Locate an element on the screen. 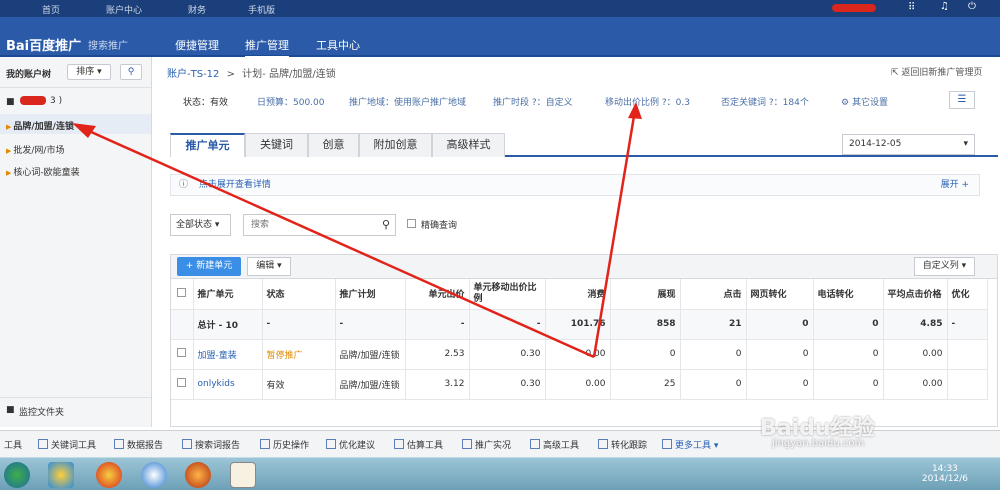 The width and height of the screenshot is (1000, 490). status-filter: 全部状态 ▾ is located at coordinates (200, 225).